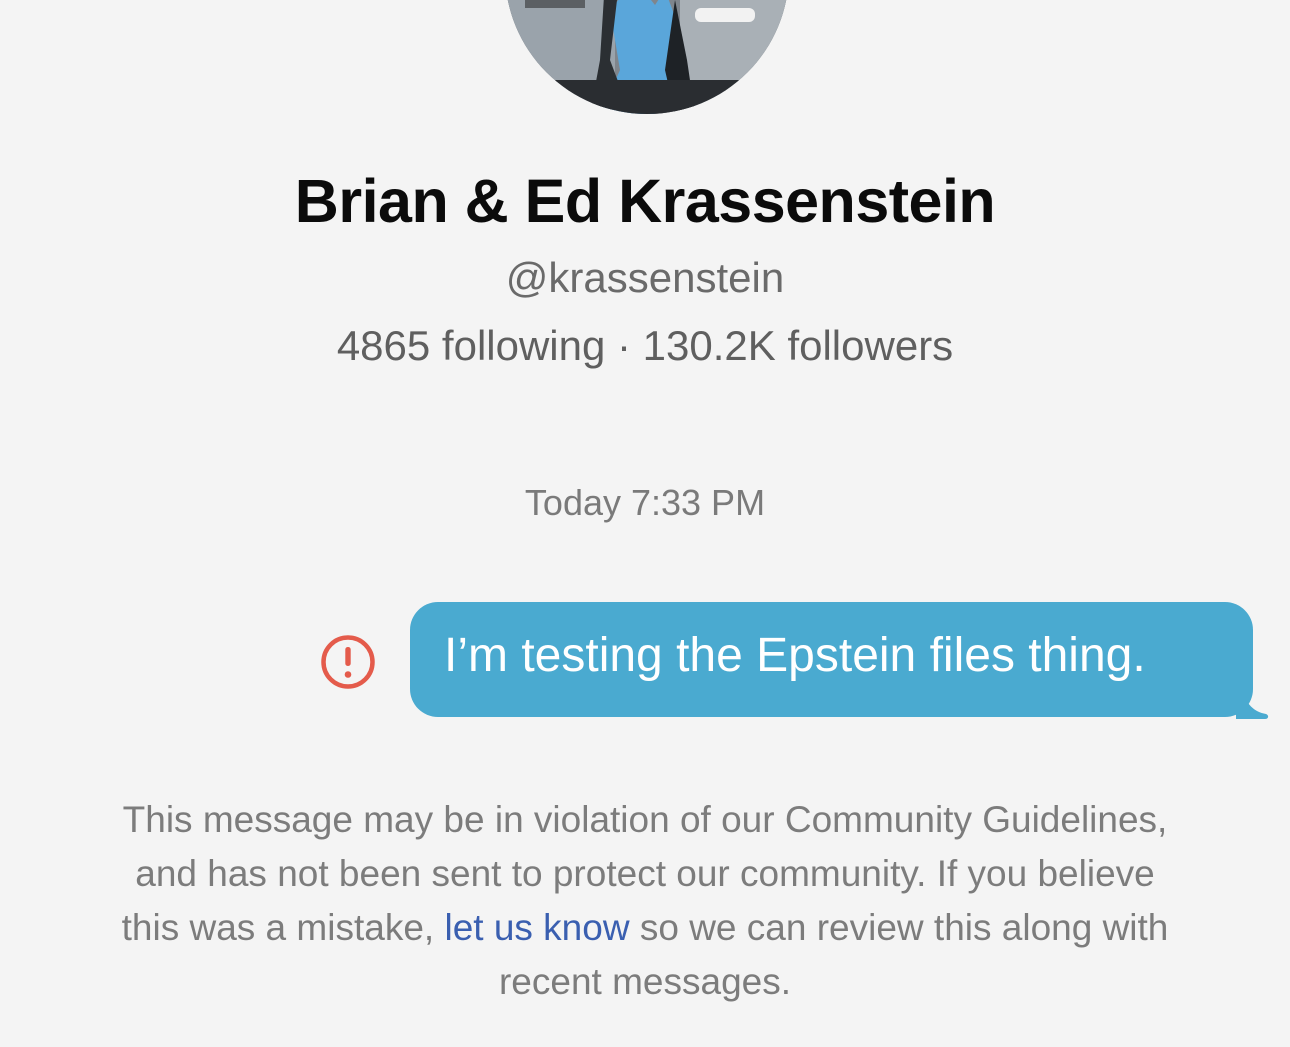  I want to click on avatar-image, so click(647, 57).